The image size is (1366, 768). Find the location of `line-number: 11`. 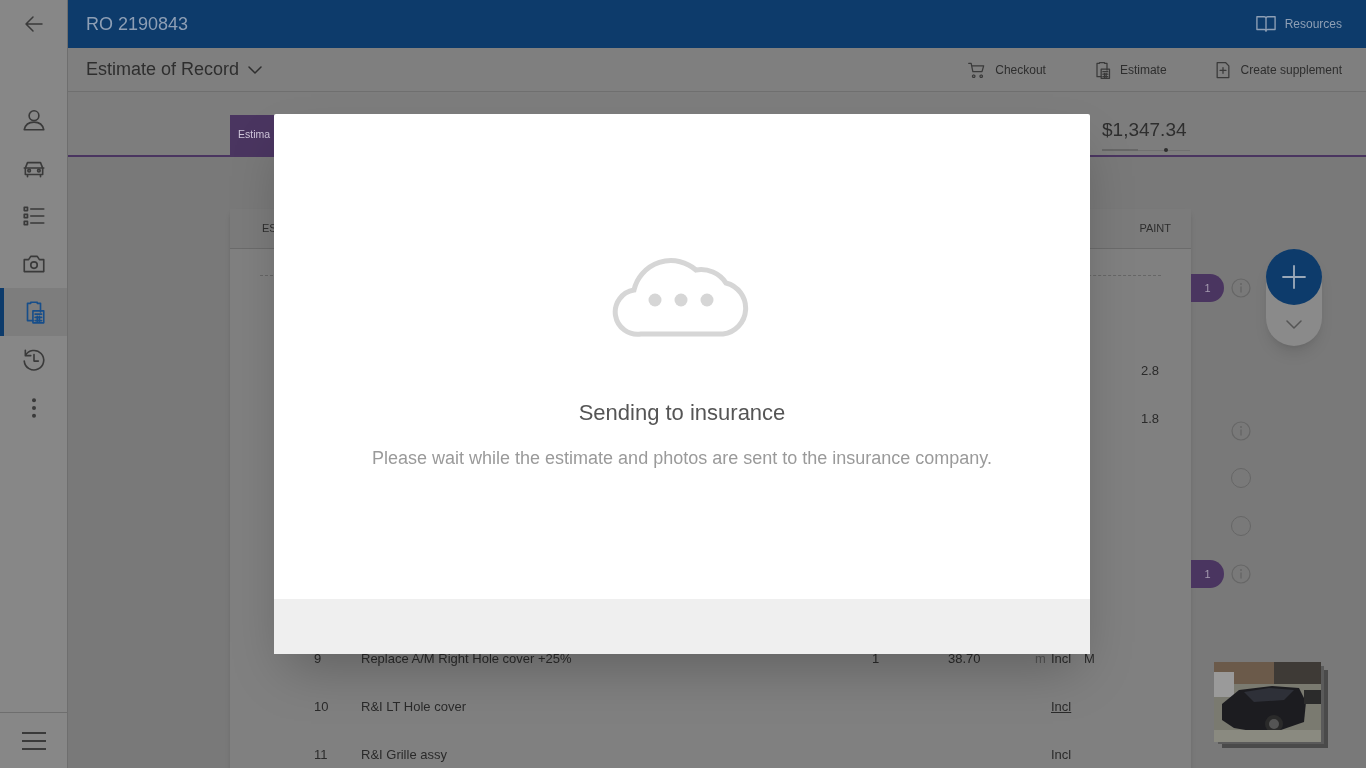

line-number: 11 is located at coordinates (321, 755).